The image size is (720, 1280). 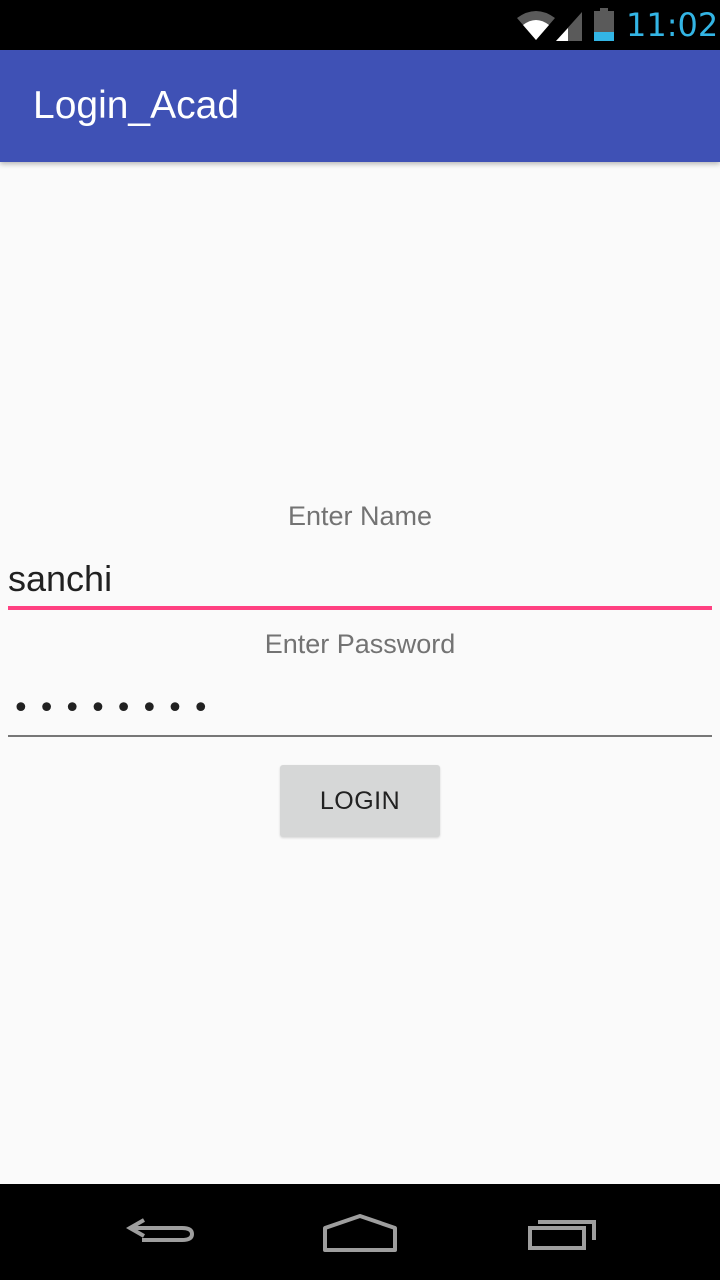 I want to click on name-label: Enter Name, so click(x=360, y=516).